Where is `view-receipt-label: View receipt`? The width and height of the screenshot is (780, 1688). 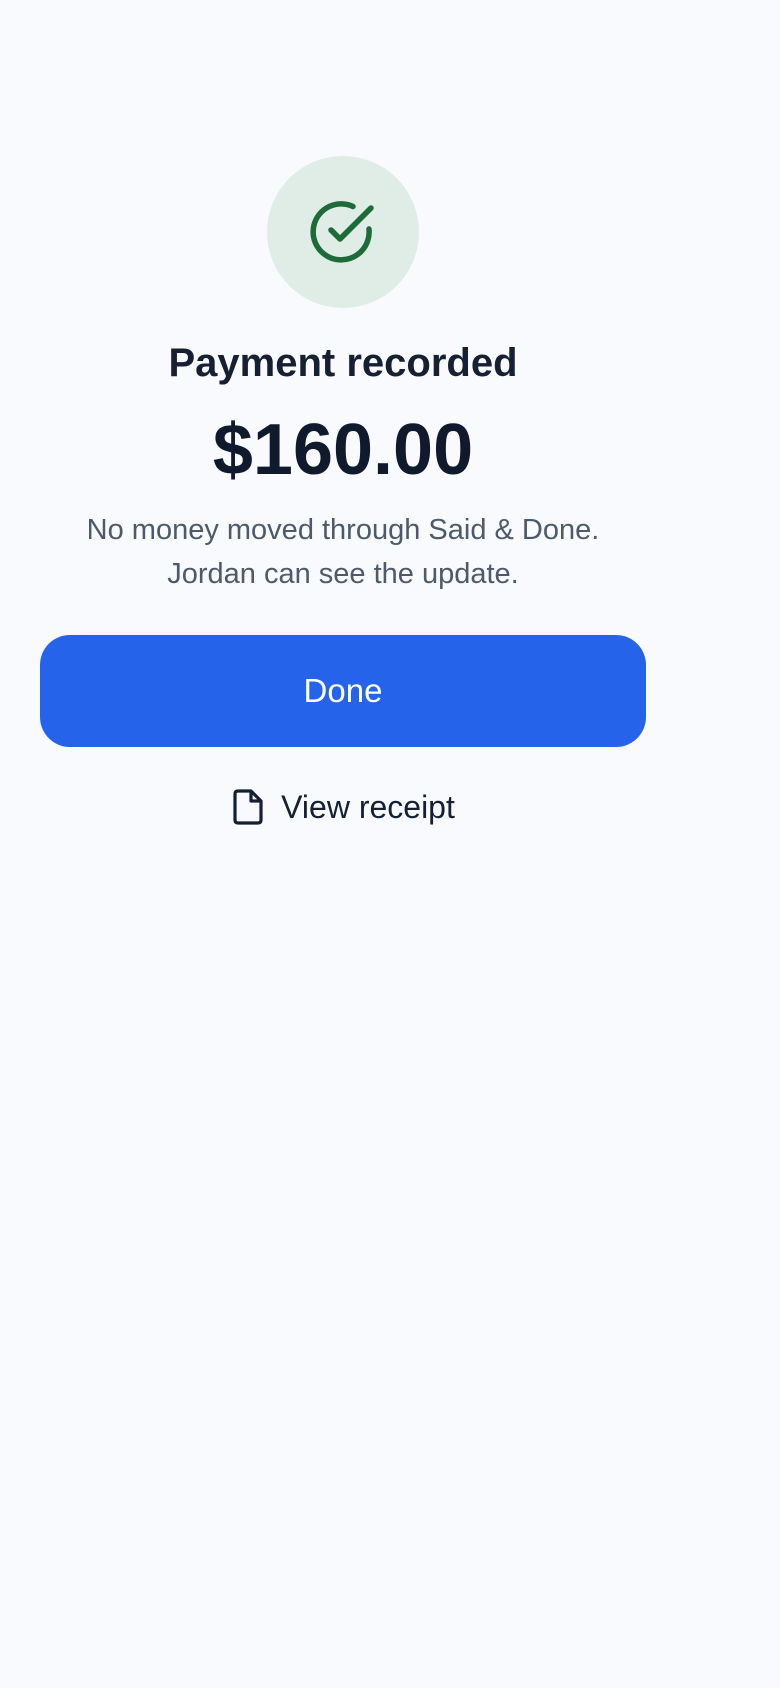
view-receipt-label: View receipt is located at coordinates (368, 806).